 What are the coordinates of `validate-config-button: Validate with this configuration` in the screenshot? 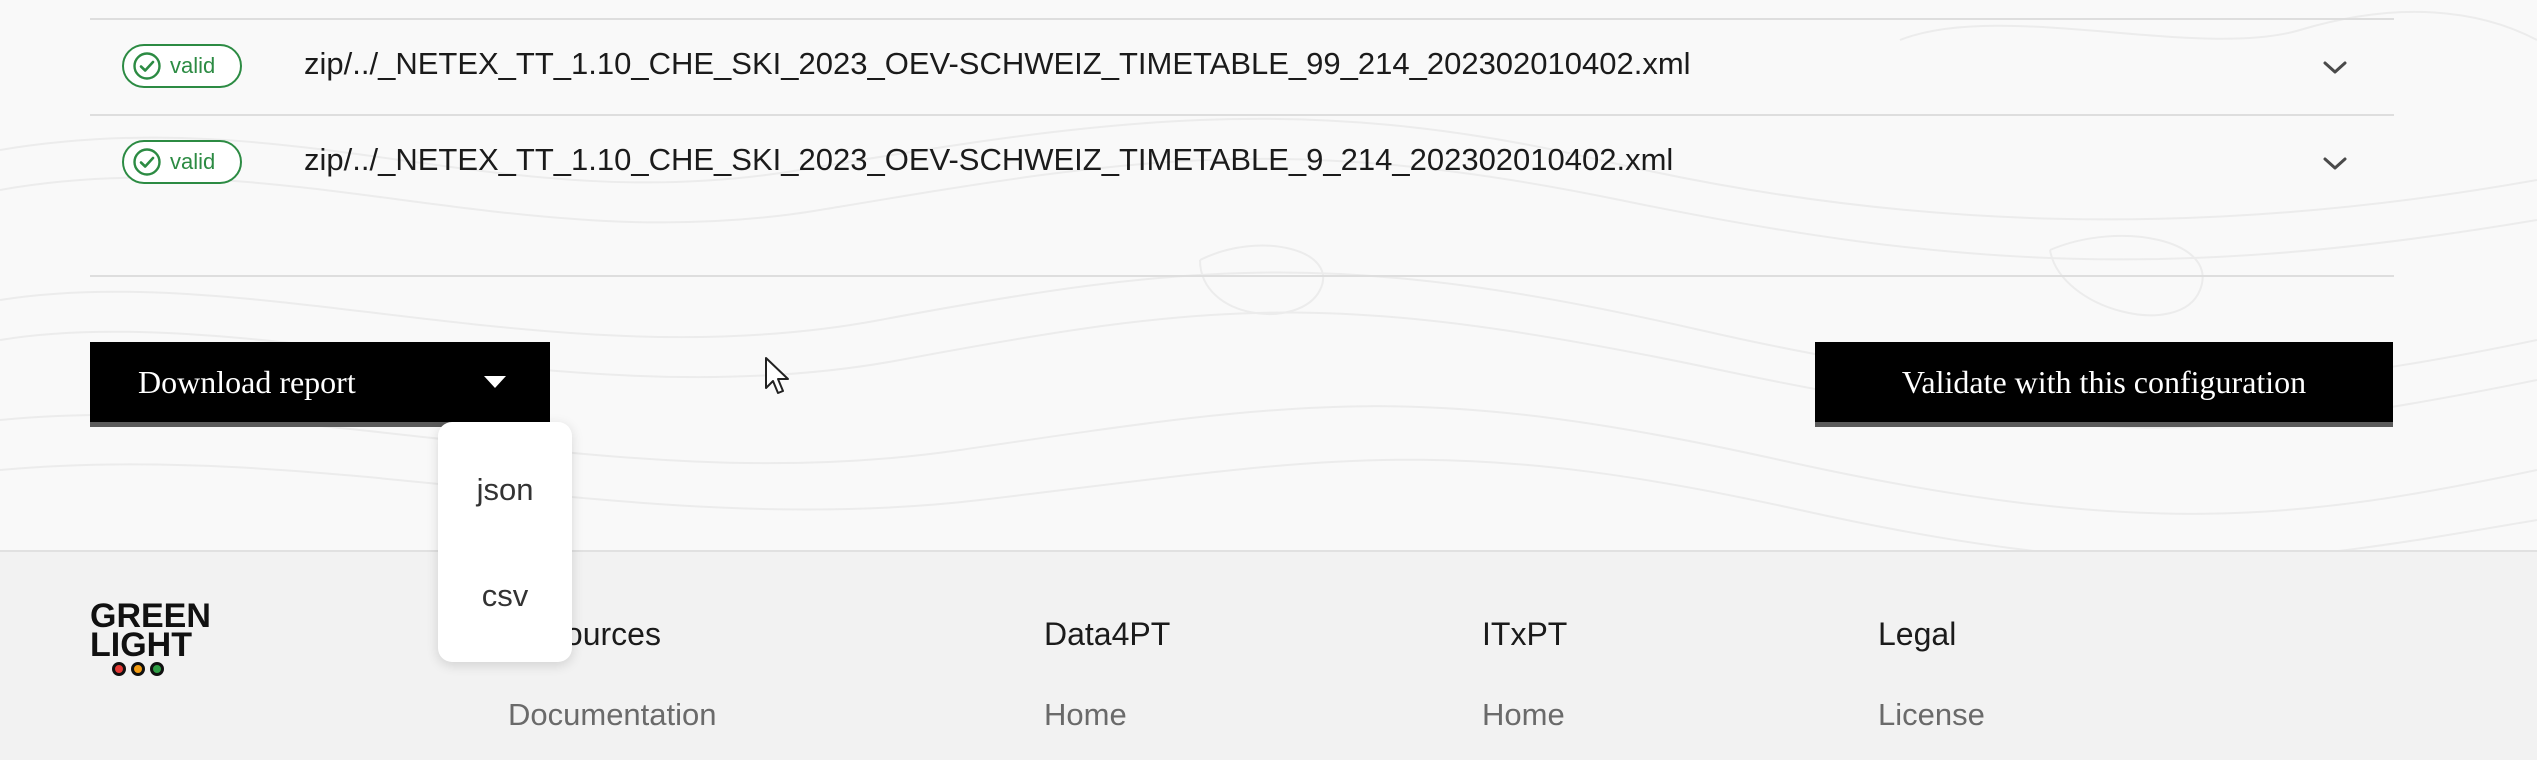 It's located at (2104, 382).